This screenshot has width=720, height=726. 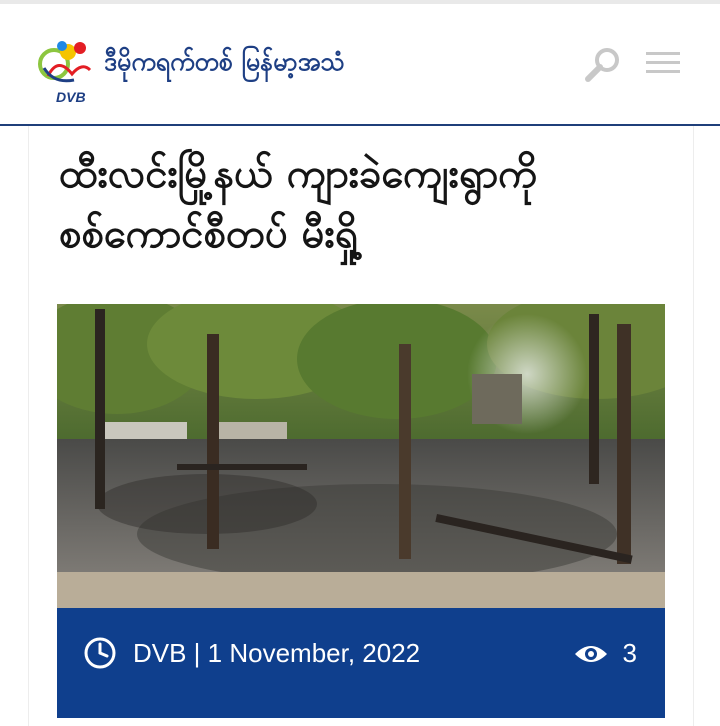 I want to click on view-count: 3, so click(x=605, y=653).